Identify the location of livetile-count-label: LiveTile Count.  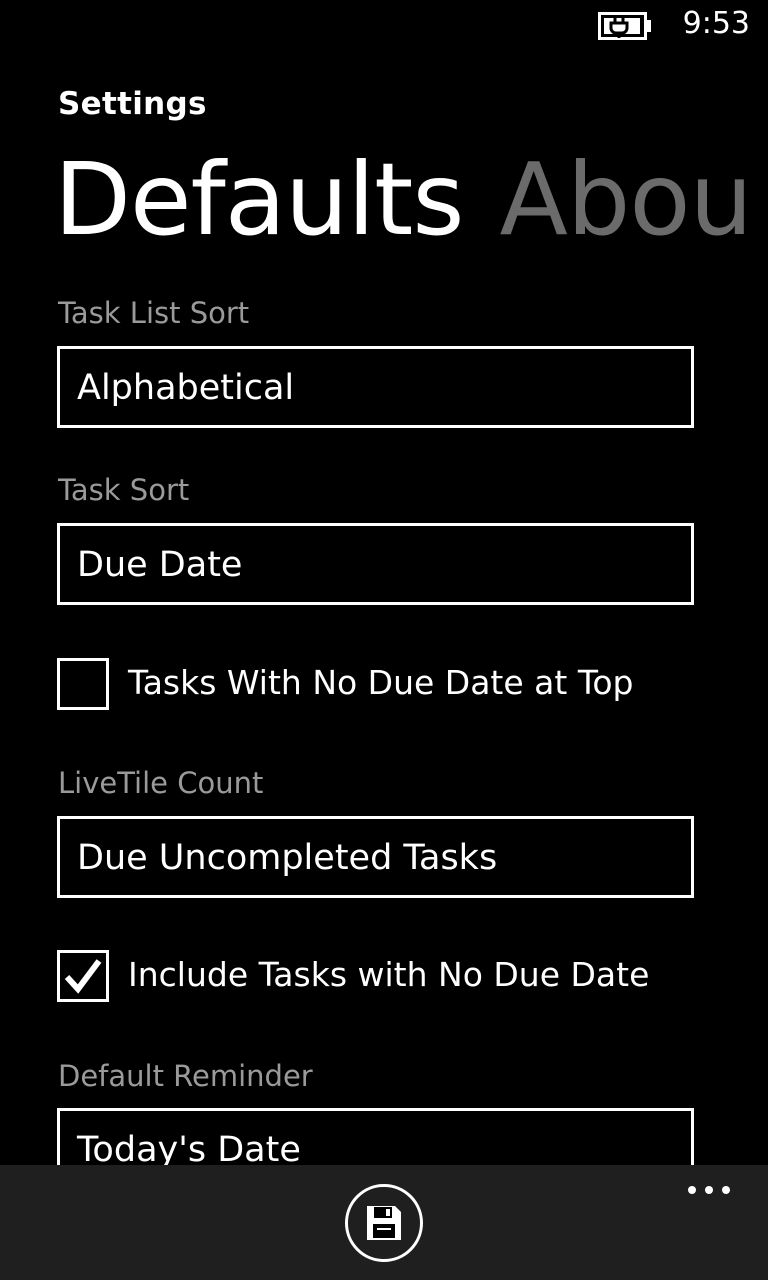
(161, 783).